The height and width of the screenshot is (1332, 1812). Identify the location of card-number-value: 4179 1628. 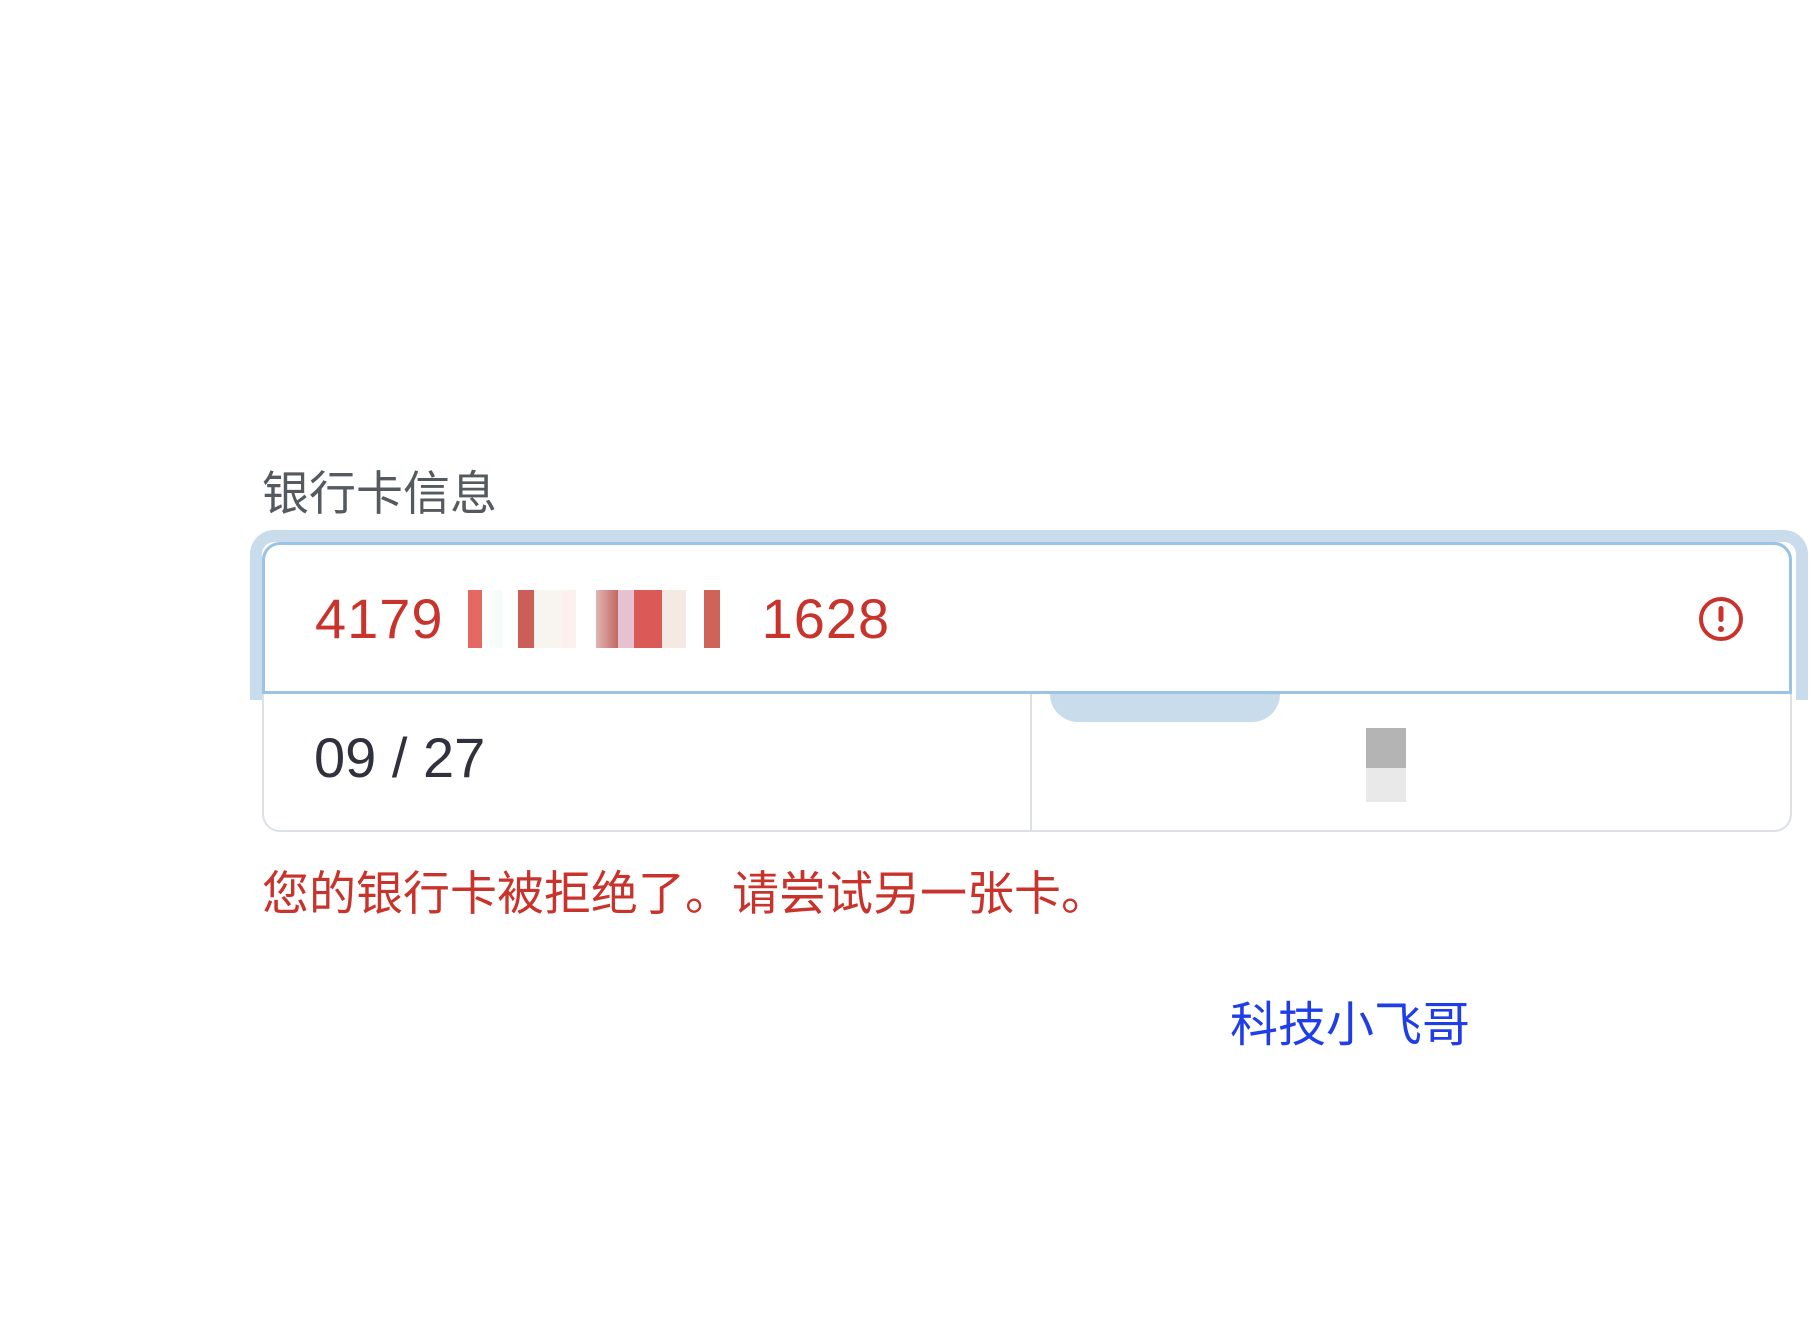
(602, 619).